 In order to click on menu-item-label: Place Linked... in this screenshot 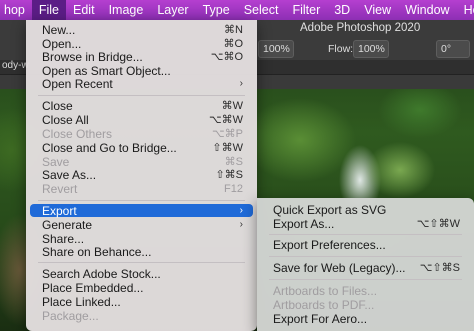, I will do `click(81, 301)`.